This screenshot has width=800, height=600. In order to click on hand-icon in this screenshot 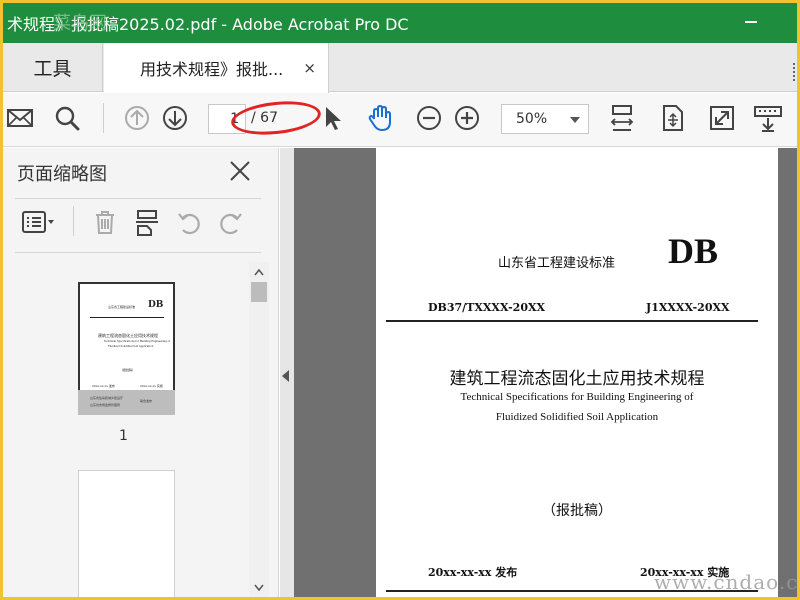, I will do `click(379, 118)`.